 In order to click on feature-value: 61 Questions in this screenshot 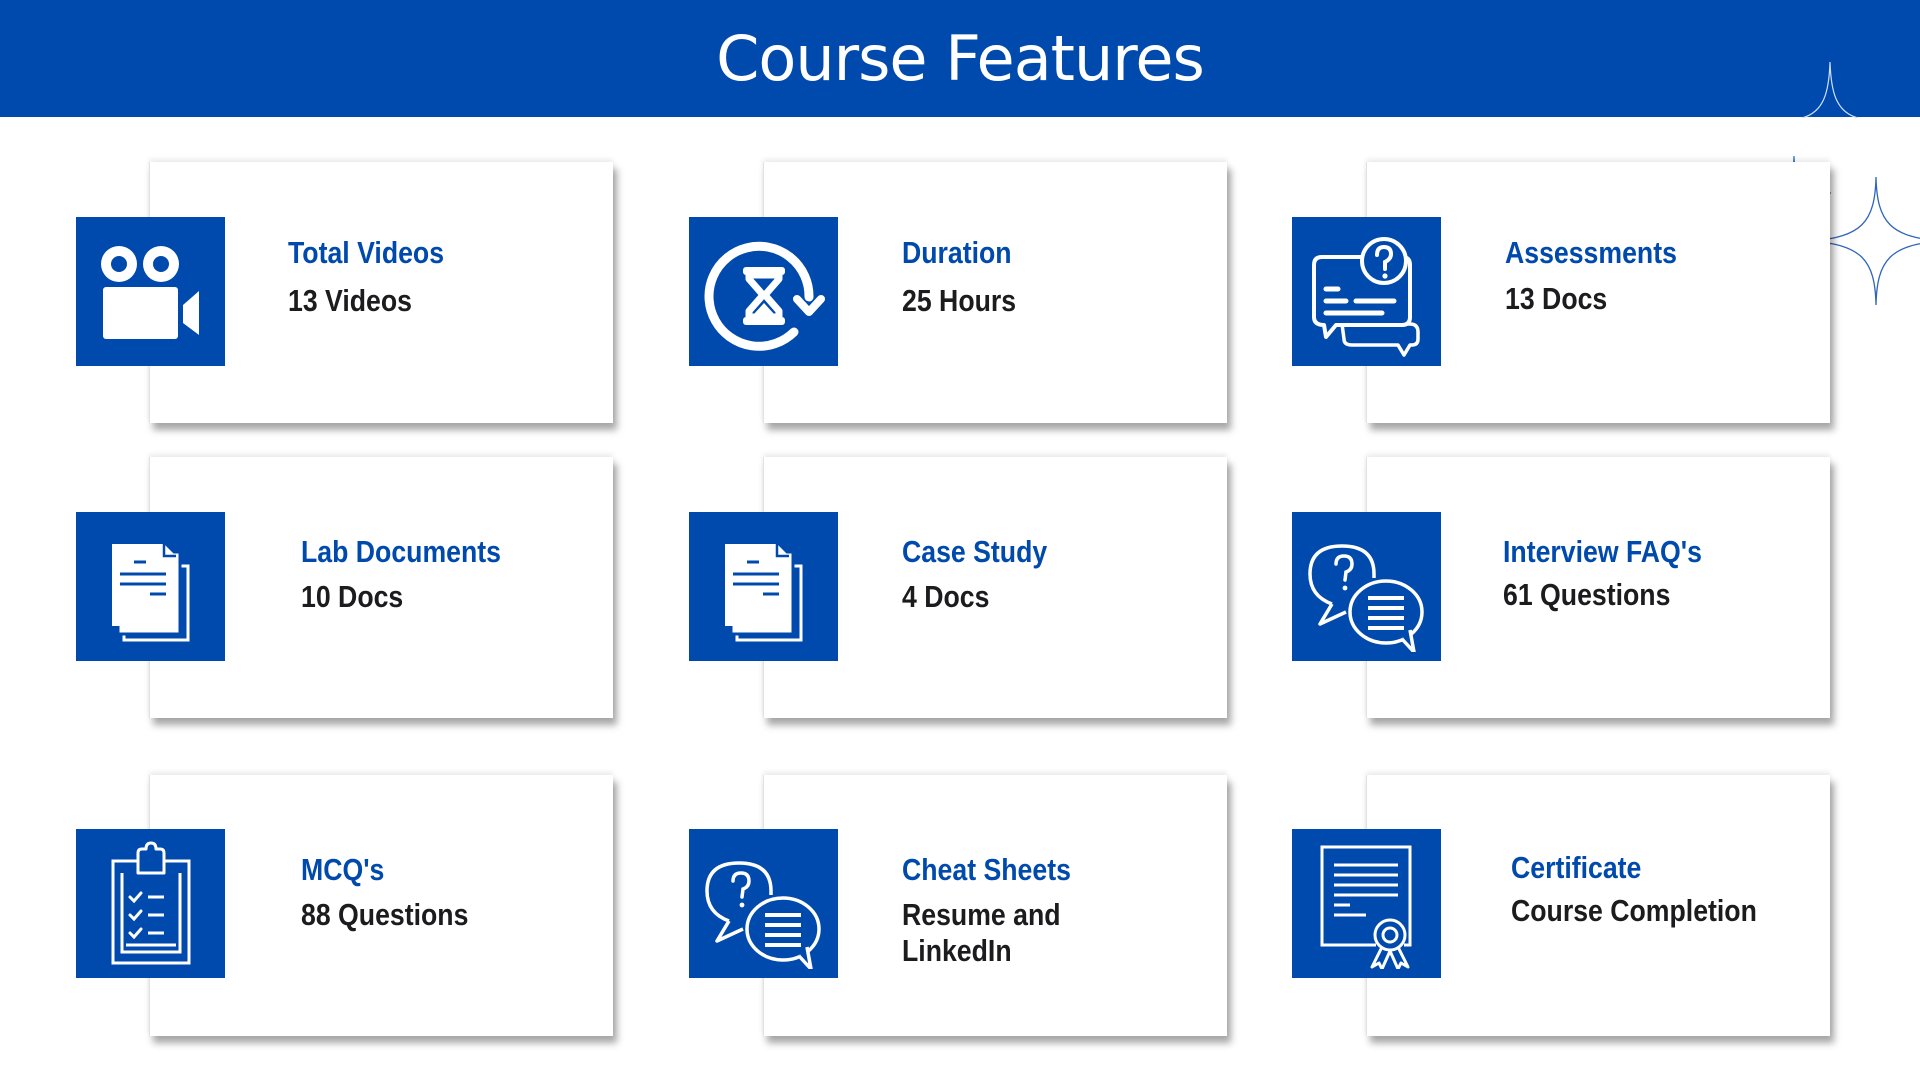, I will do `click(1587, 594)`.